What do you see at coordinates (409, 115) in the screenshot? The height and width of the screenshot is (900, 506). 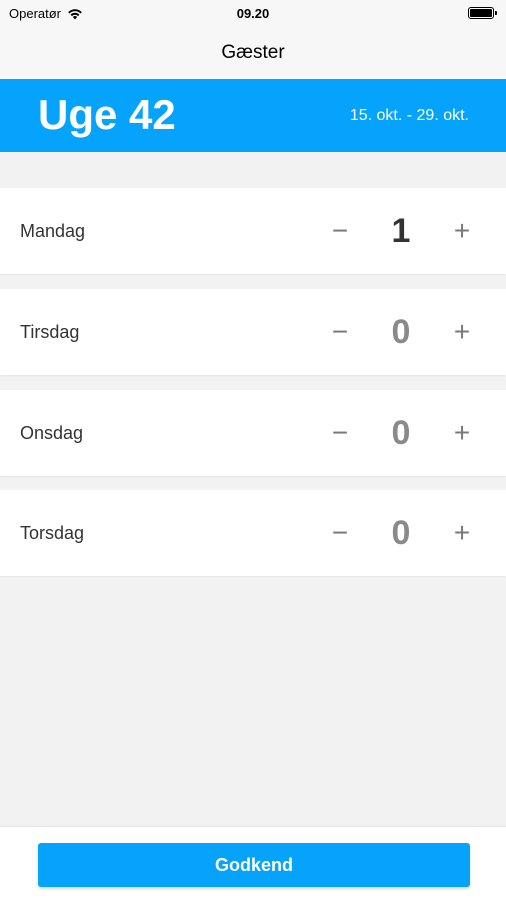 I see `week-date-range: 15. okt. - 29. okt.` at bounding box center [409, 115].